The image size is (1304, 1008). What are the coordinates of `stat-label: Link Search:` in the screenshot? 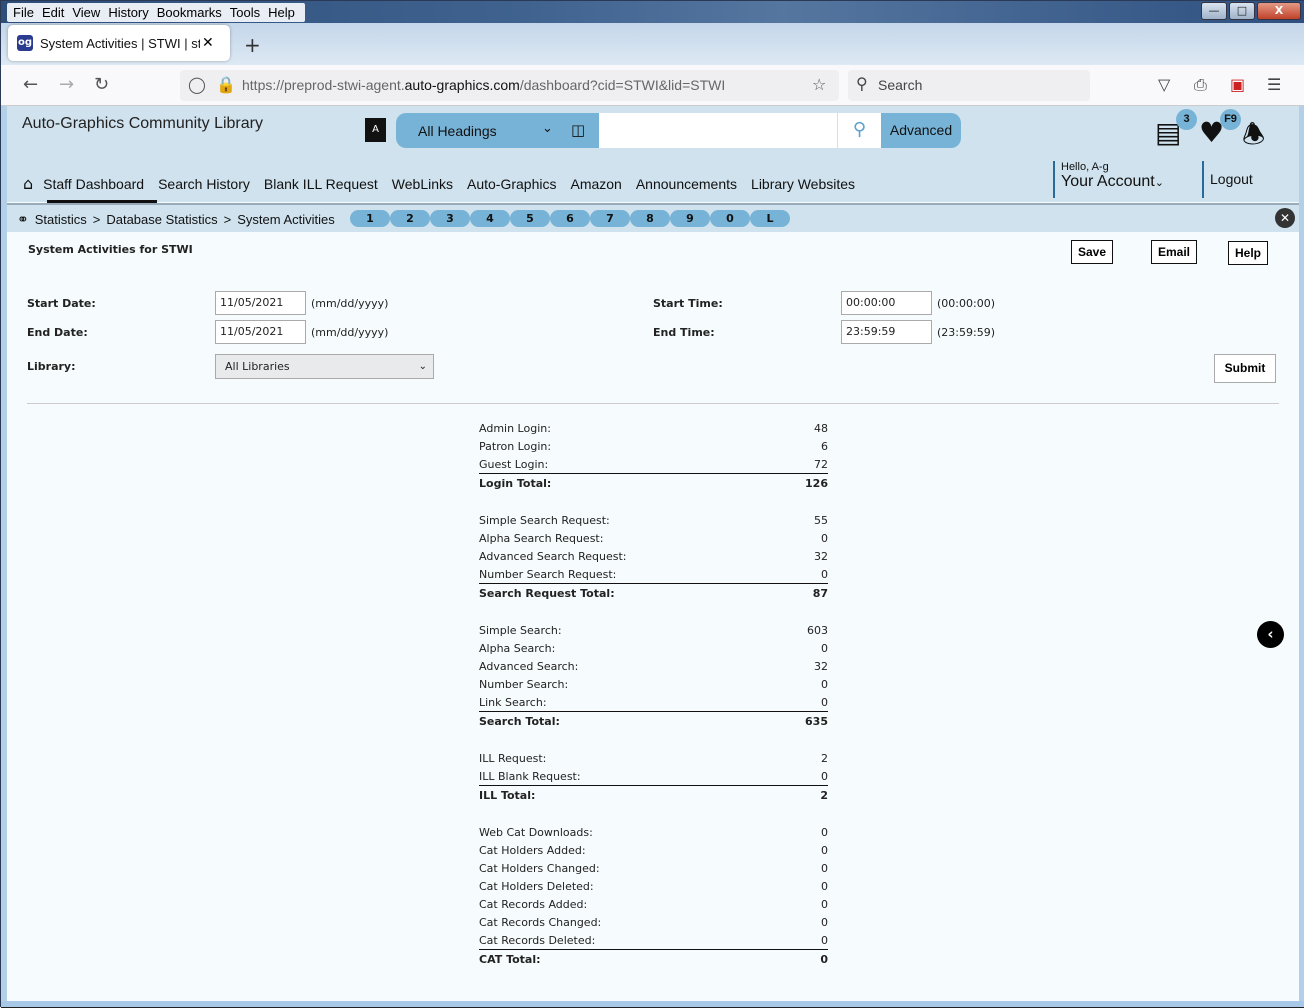 It's located at (513, 702).